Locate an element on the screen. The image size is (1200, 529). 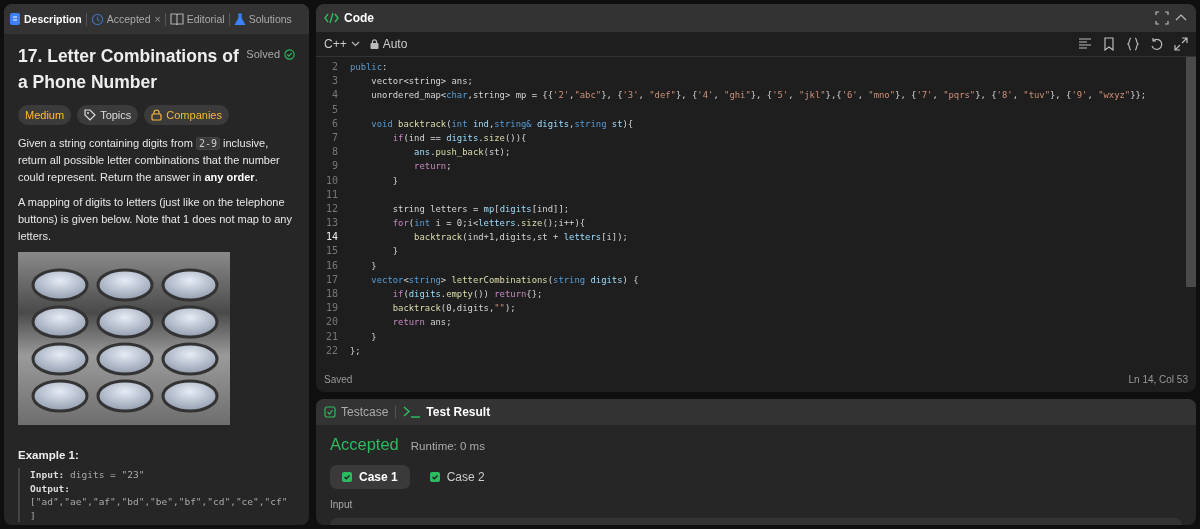
code-line: return; is located at coordinates (432, 167).